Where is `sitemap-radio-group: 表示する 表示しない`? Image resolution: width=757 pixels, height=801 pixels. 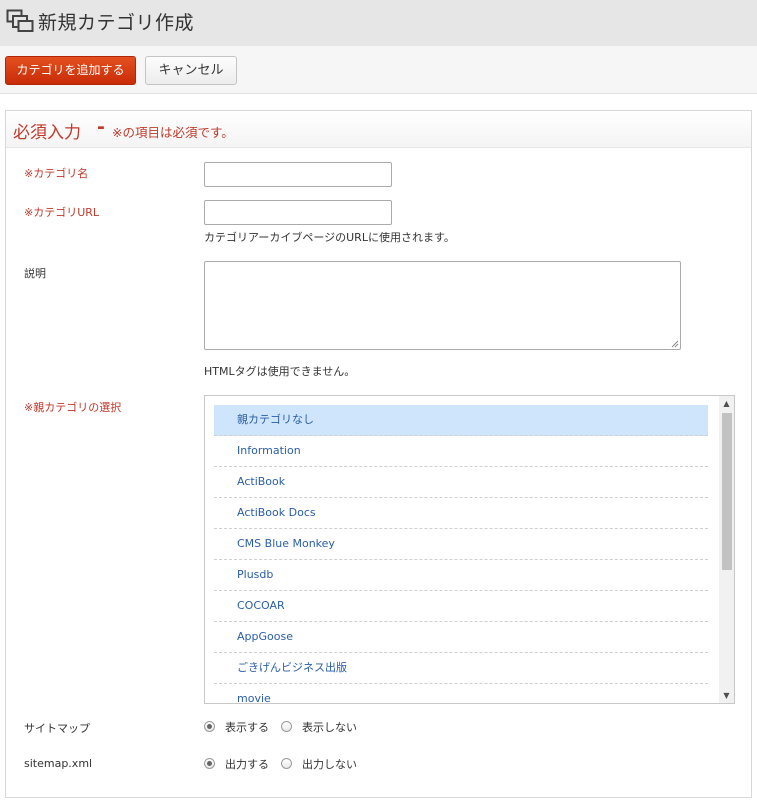 sitemap-radio-group: 表示する 表示しない is located at coordinates (304, 727).